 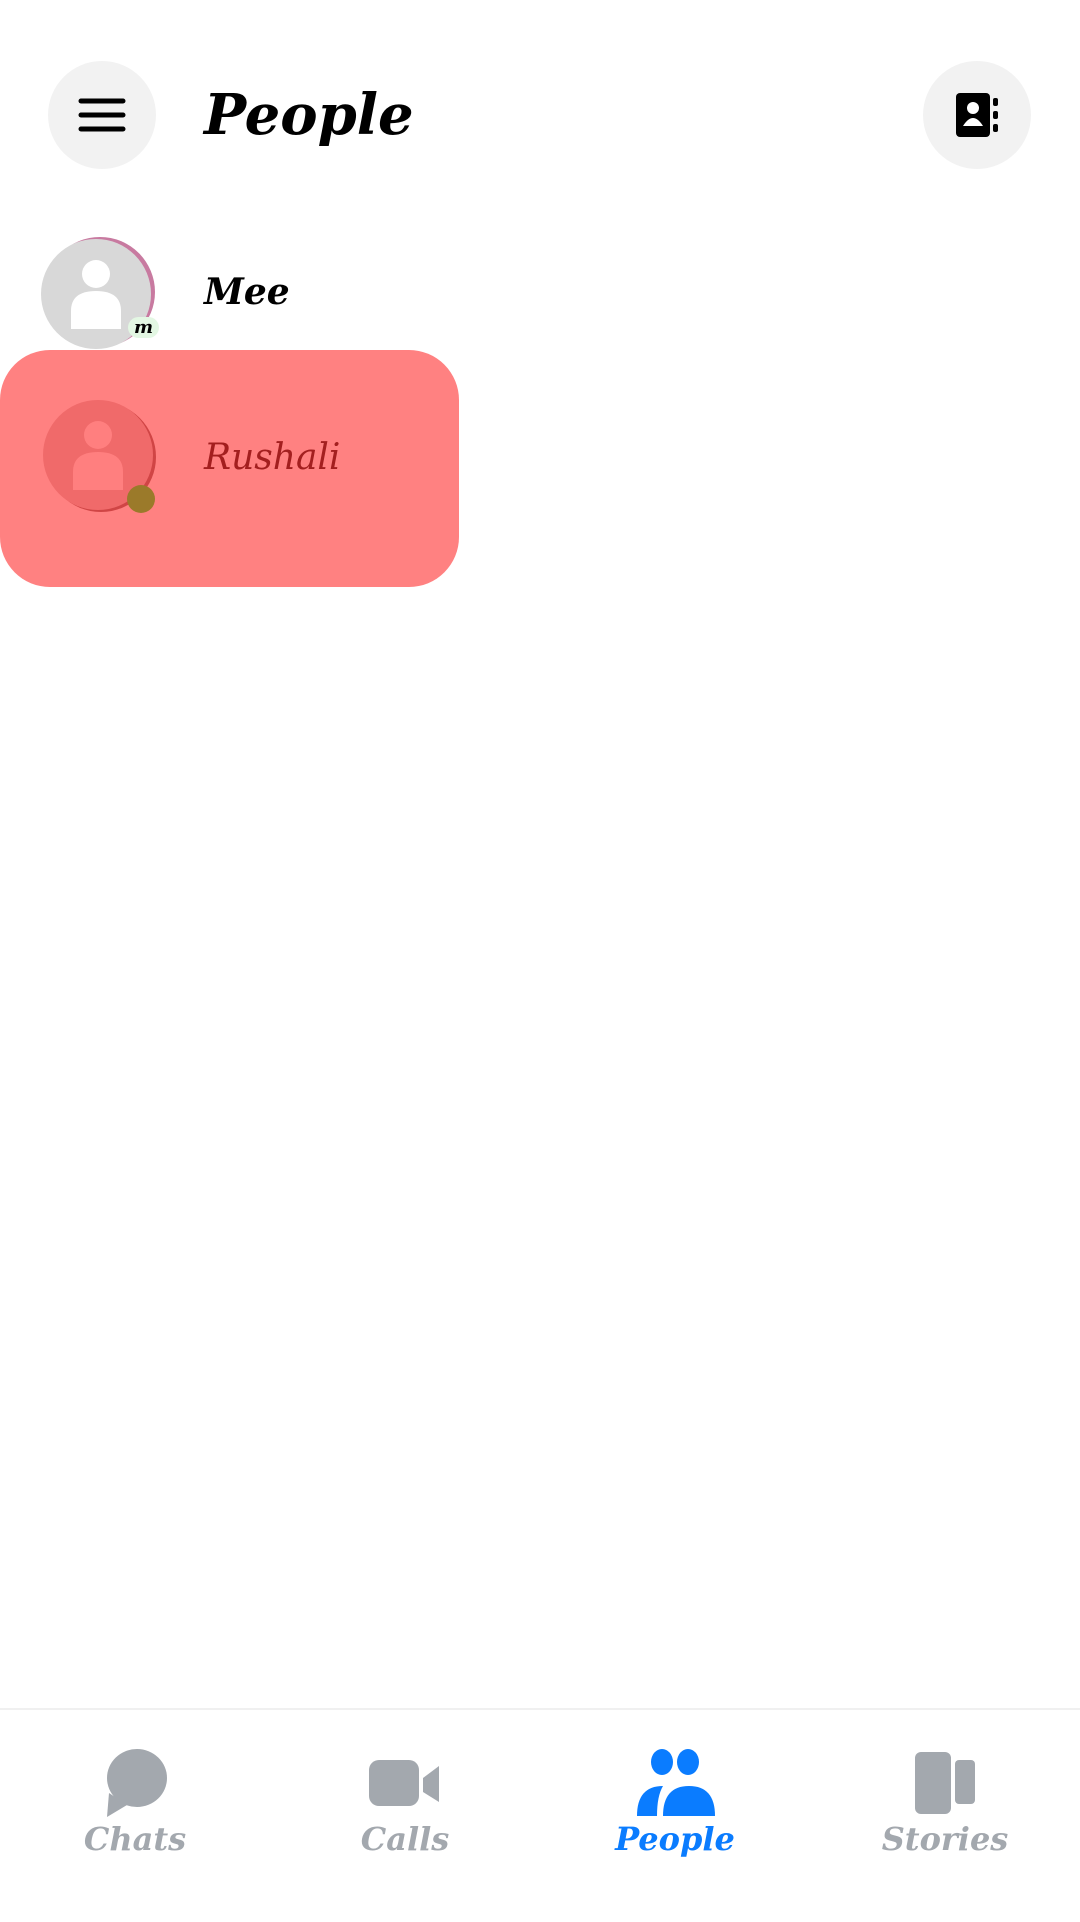 I want to click on person-name: Mee, so click(x=247, y=292).